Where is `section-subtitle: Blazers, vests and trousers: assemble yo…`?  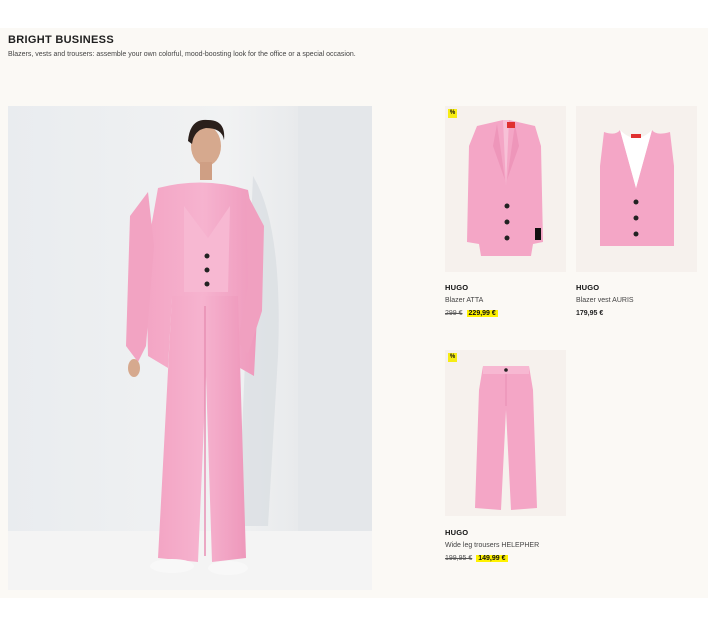
section-subtitle: Blazers, vests and trousers: assemble yo… is located at coordinates (182, 54).